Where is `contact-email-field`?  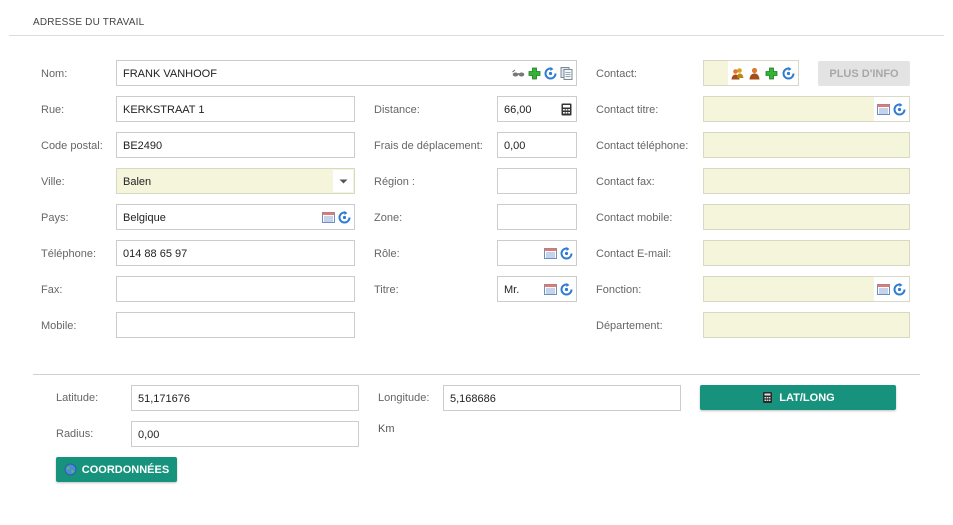
contact-email-field is located at coordinates (806, 253).